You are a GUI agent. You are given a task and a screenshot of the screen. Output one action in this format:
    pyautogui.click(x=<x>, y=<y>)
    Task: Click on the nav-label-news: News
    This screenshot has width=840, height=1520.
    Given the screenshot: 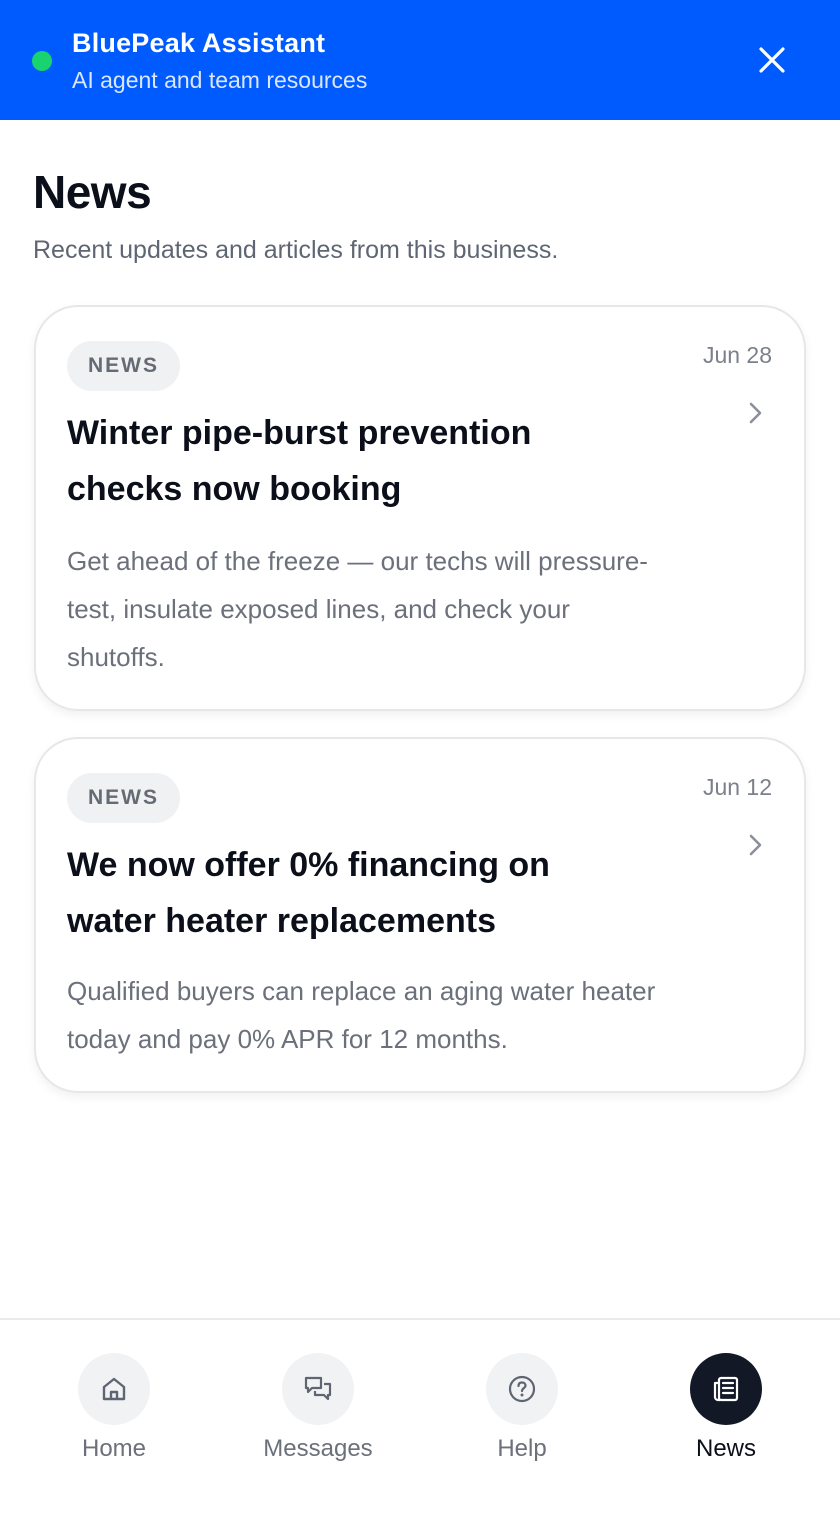 What is the action you would take?
    pyautogui.click(x=725, y=1448)
    